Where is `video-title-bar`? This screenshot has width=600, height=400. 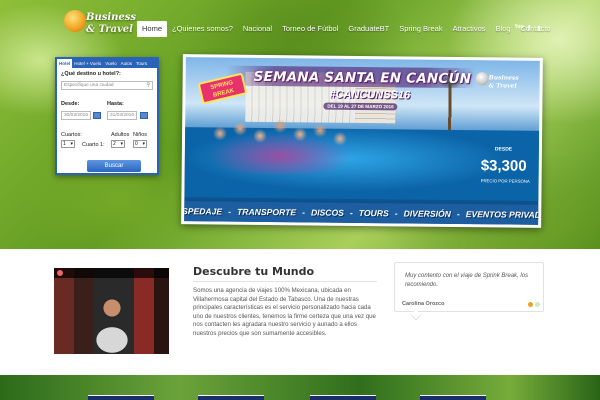
video-title-bar is located at coordinates (111, 273).